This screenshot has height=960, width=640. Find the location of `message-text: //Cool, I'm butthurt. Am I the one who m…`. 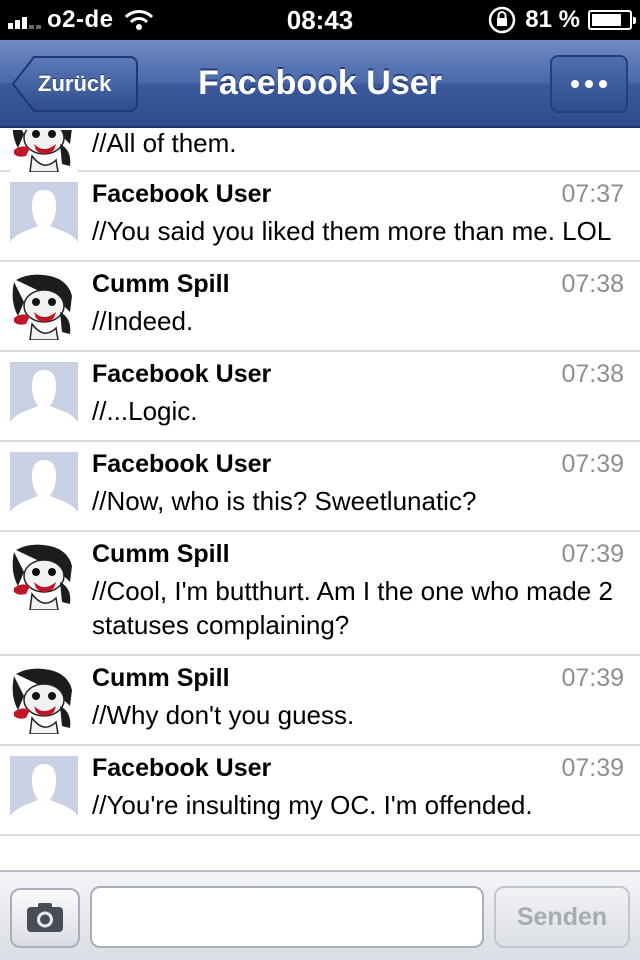

message-text: //Cool, I'm butthurt. Am I the one who m… is located at coordinates (352, 608).